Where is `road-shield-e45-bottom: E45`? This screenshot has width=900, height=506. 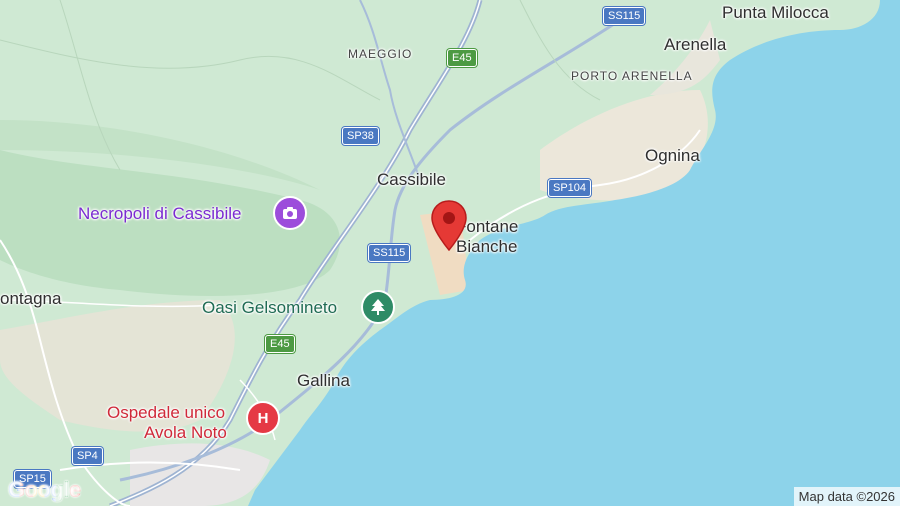
road-shield-e45-bottom: E45 is located at coordinates (280, 344).